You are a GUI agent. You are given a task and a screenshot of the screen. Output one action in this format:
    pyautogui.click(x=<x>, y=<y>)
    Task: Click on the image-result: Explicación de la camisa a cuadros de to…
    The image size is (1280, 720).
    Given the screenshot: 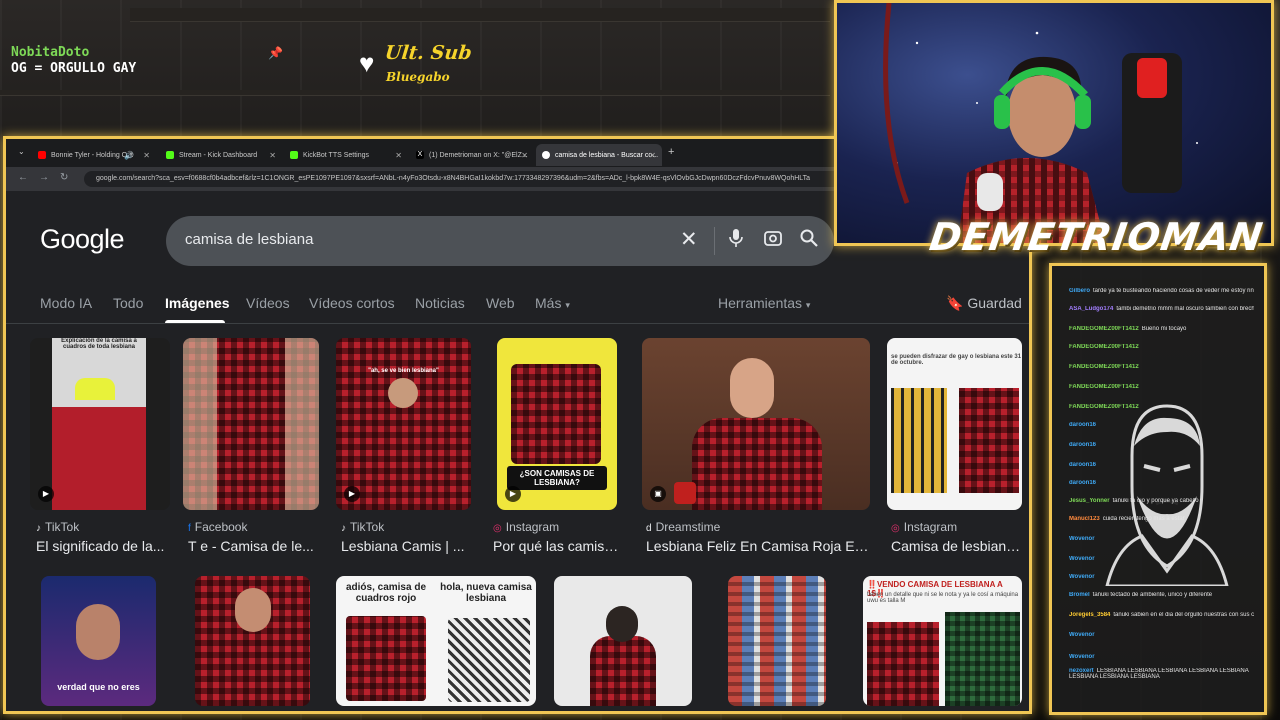 What is the action you would take?
    pyautogui.click(x=100, y=424)
    